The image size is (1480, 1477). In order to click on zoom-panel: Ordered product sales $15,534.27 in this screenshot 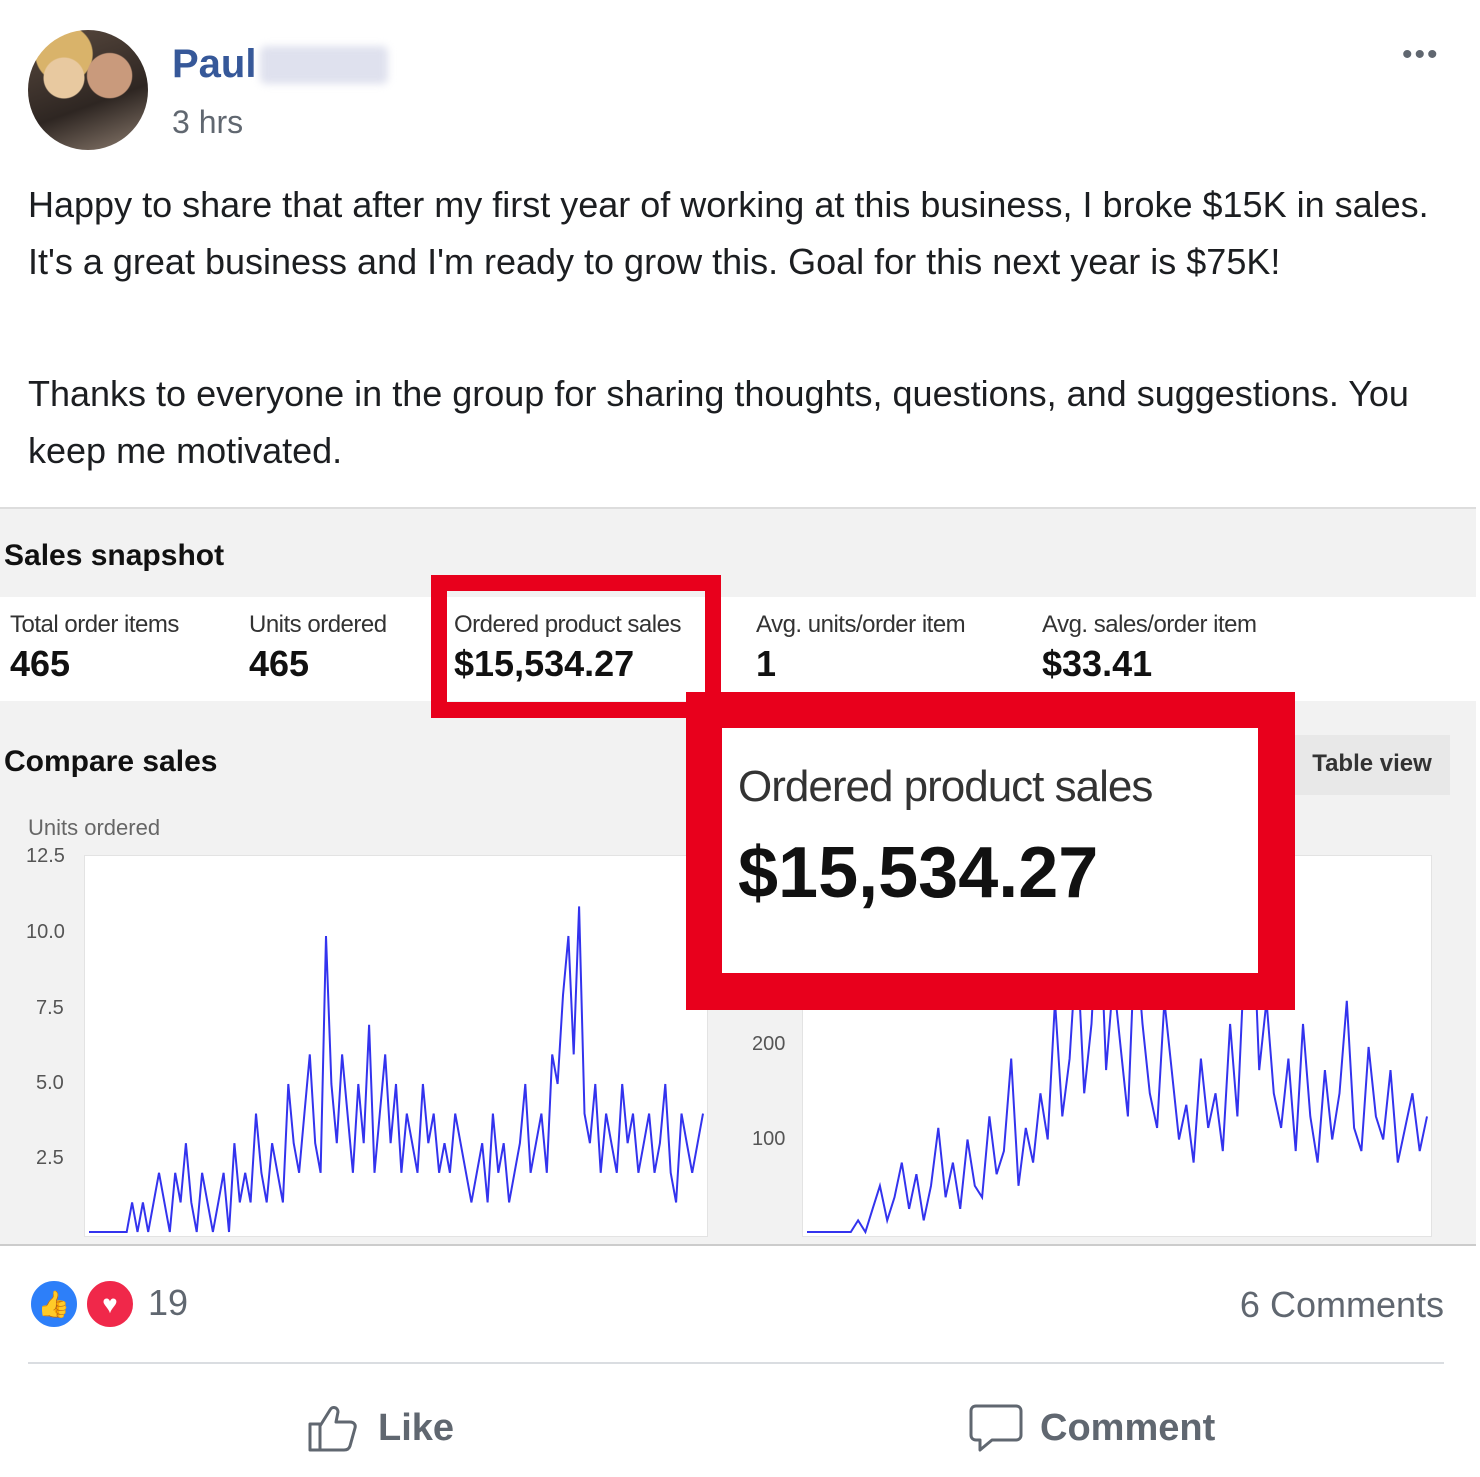, I will do `click(990, 850)`.